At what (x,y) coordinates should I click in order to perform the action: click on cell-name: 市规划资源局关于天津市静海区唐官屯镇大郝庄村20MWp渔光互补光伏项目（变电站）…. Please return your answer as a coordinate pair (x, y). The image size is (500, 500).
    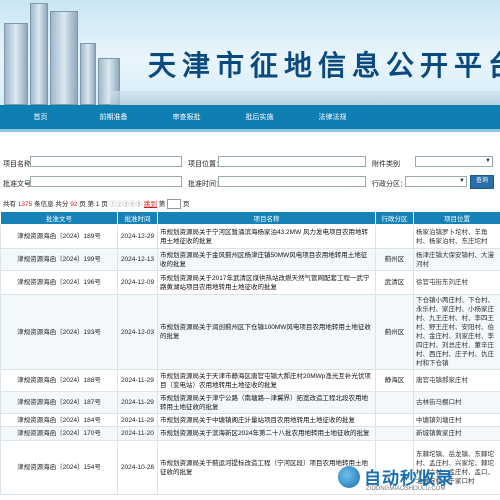
    Looking at the image, I should click on (266, 380).